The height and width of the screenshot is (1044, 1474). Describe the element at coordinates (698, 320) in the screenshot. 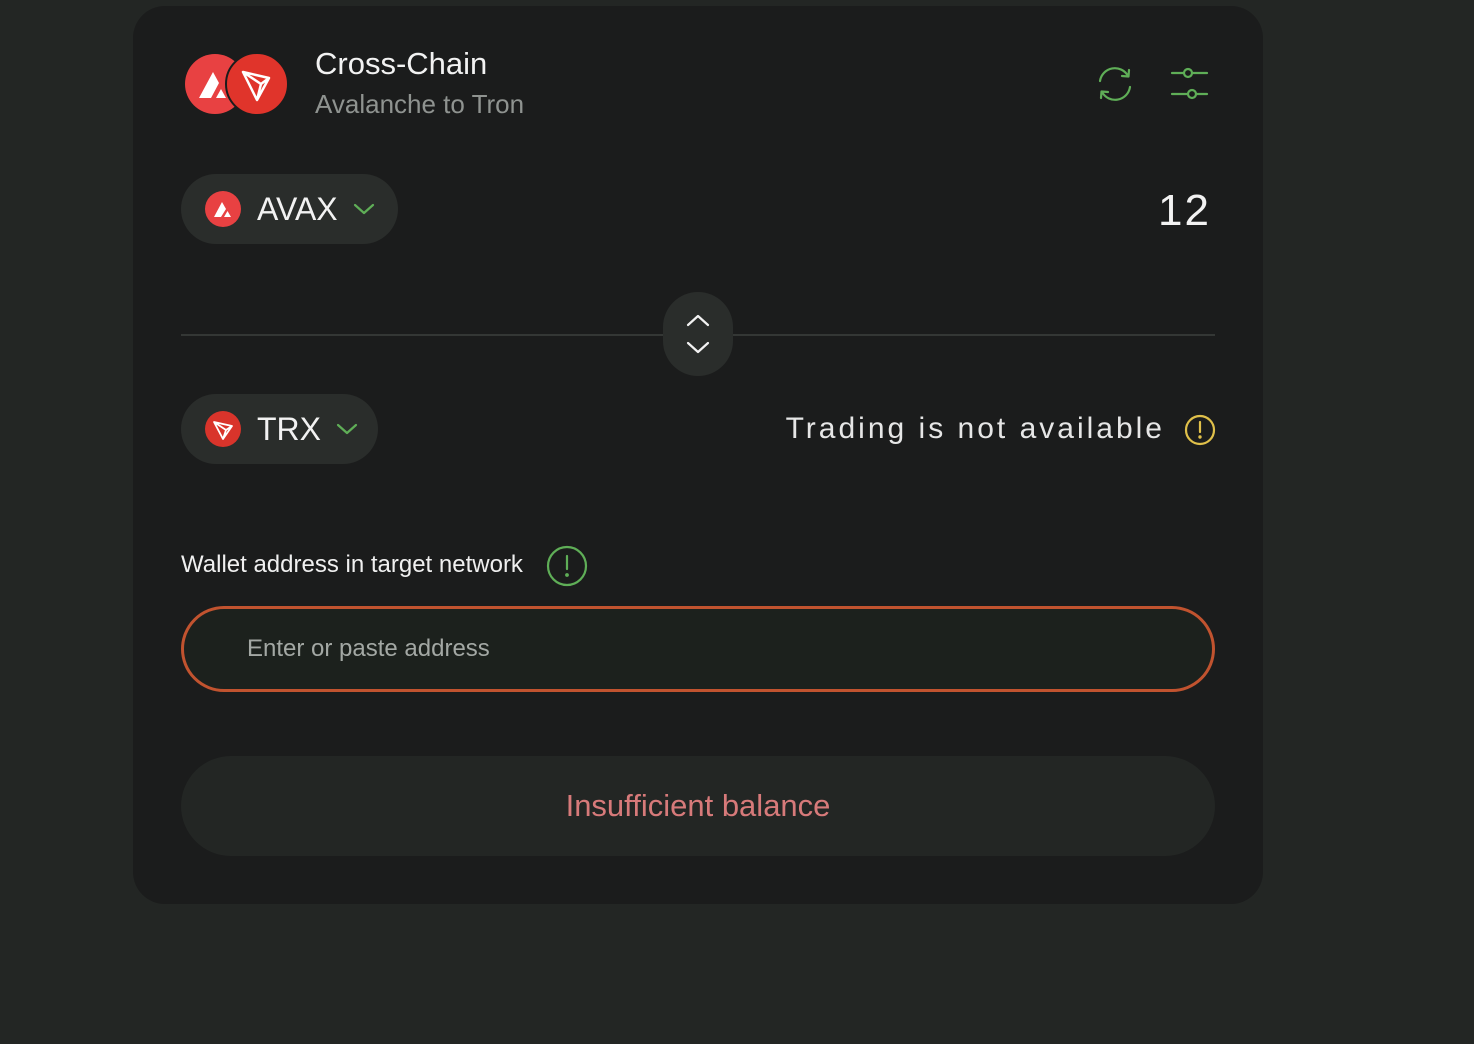

I see `chevron-up-icon` at that location.